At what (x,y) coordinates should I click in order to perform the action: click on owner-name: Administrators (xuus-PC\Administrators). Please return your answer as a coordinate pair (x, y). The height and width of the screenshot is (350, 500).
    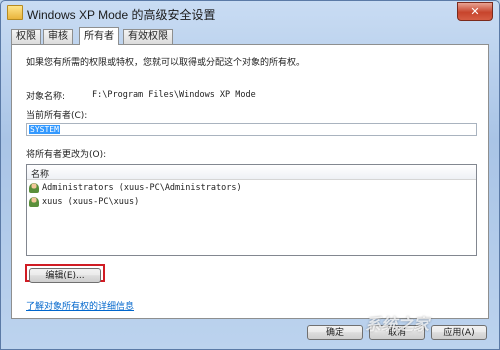
    Looking at the image, I should click on (142, 188).